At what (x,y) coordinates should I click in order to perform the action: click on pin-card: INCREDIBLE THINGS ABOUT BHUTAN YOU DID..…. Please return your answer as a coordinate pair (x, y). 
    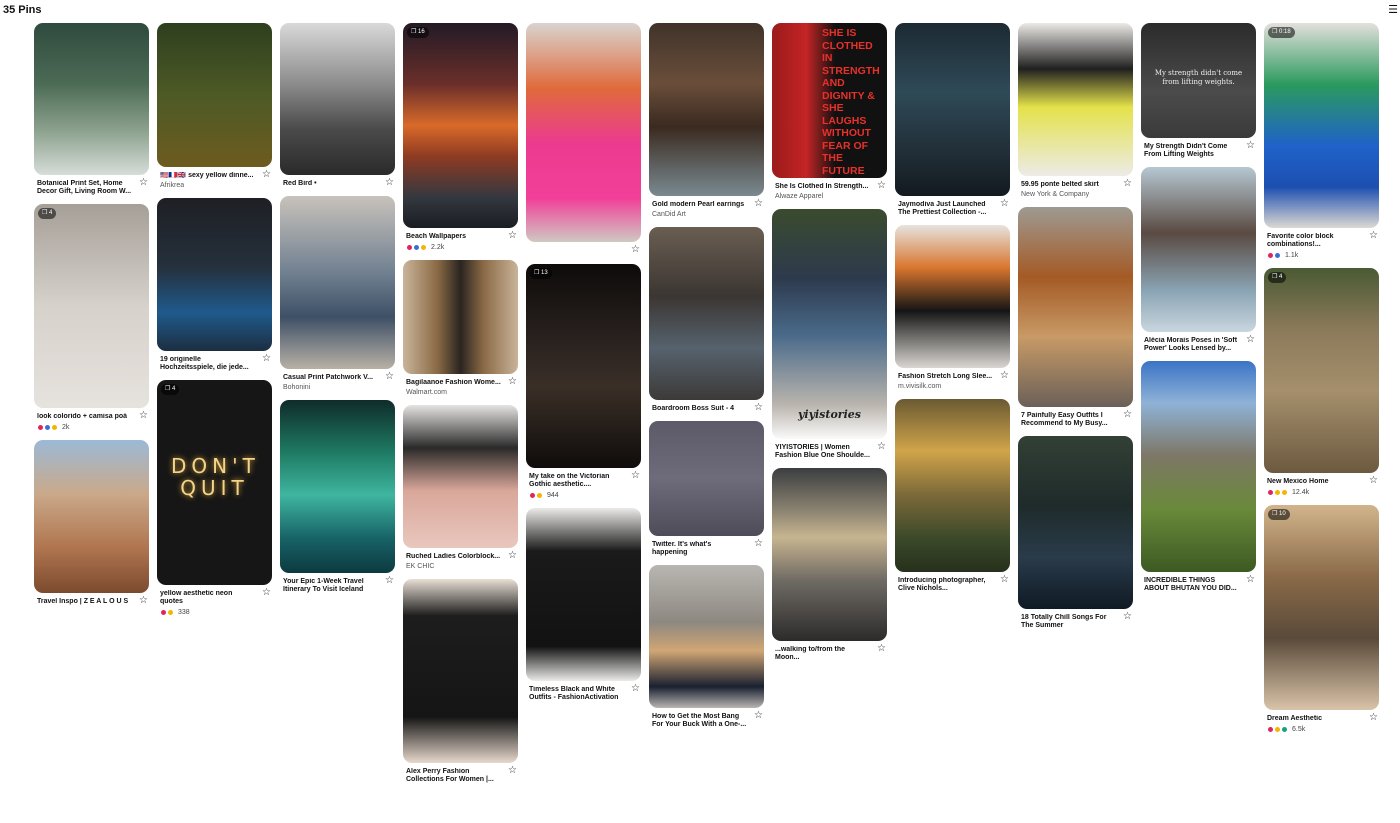
    Looking at the image, I should click on (1198, 477).